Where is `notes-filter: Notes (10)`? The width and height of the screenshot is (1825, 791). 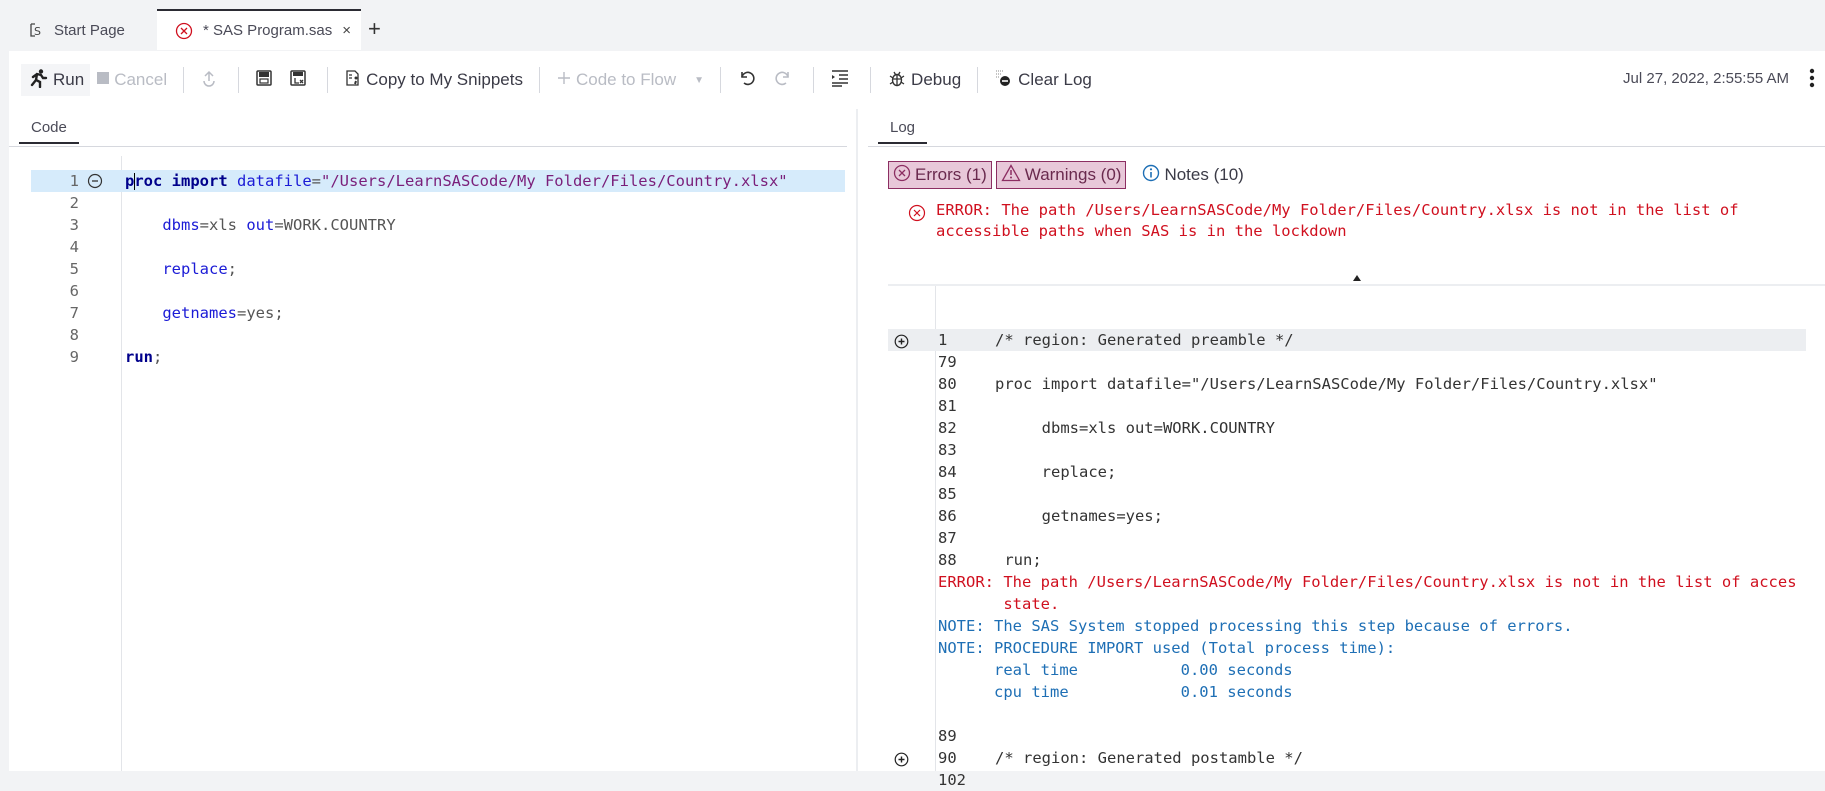
notes-filter: Notes (10) is located at coordinates (1192, 175).